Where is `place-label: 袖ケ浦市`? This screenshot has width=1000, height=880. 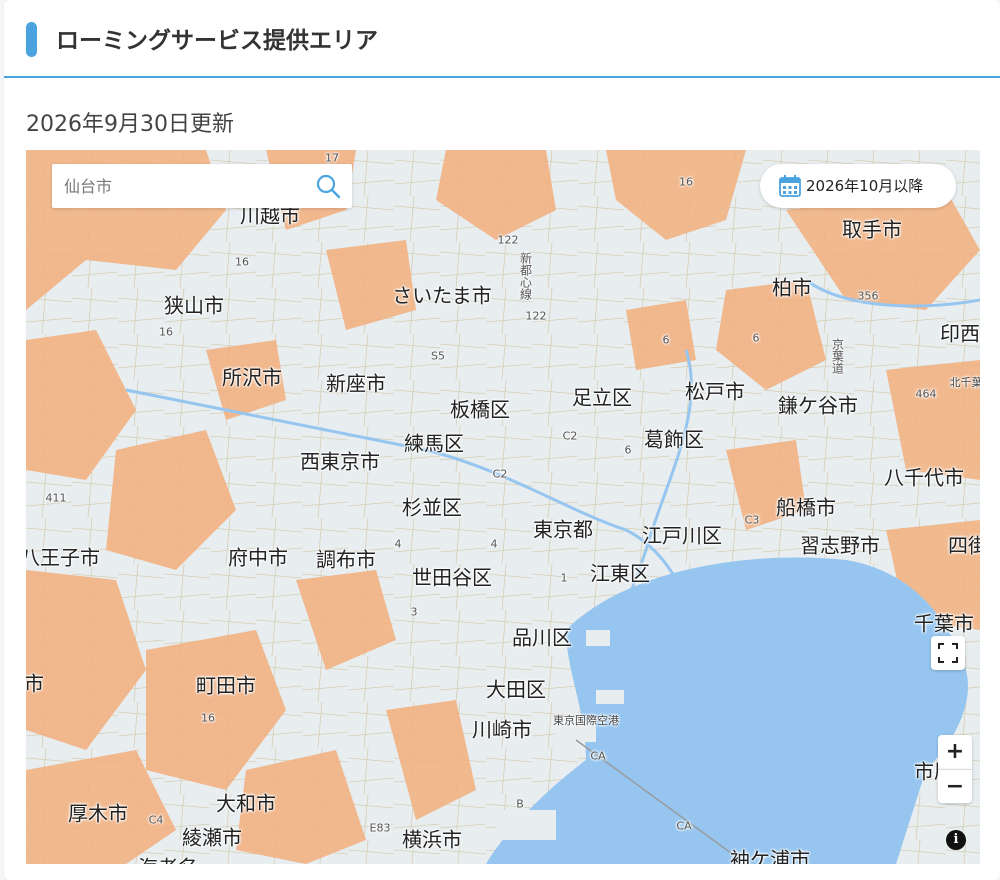 place-label: 袖ケ浦市 is located at coordinates (770, 856).